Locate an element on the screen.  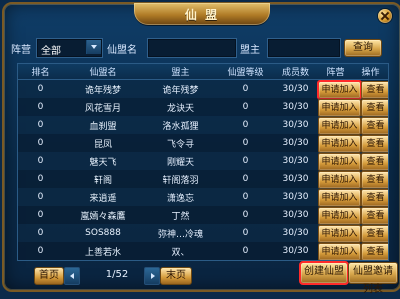
header-guild-name: 仙盟名 is located at coordinates (103, 73).